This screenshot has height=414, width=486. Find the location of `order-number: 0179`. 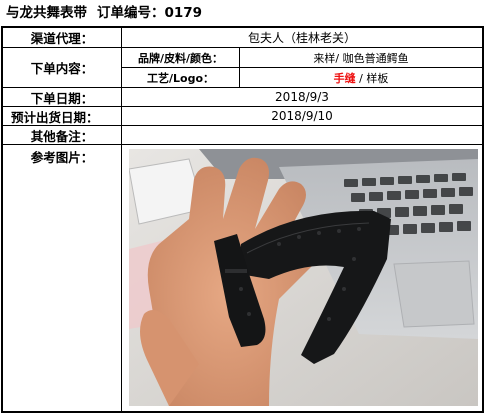

order-number: 0179 is located at coordinates (183, 13).